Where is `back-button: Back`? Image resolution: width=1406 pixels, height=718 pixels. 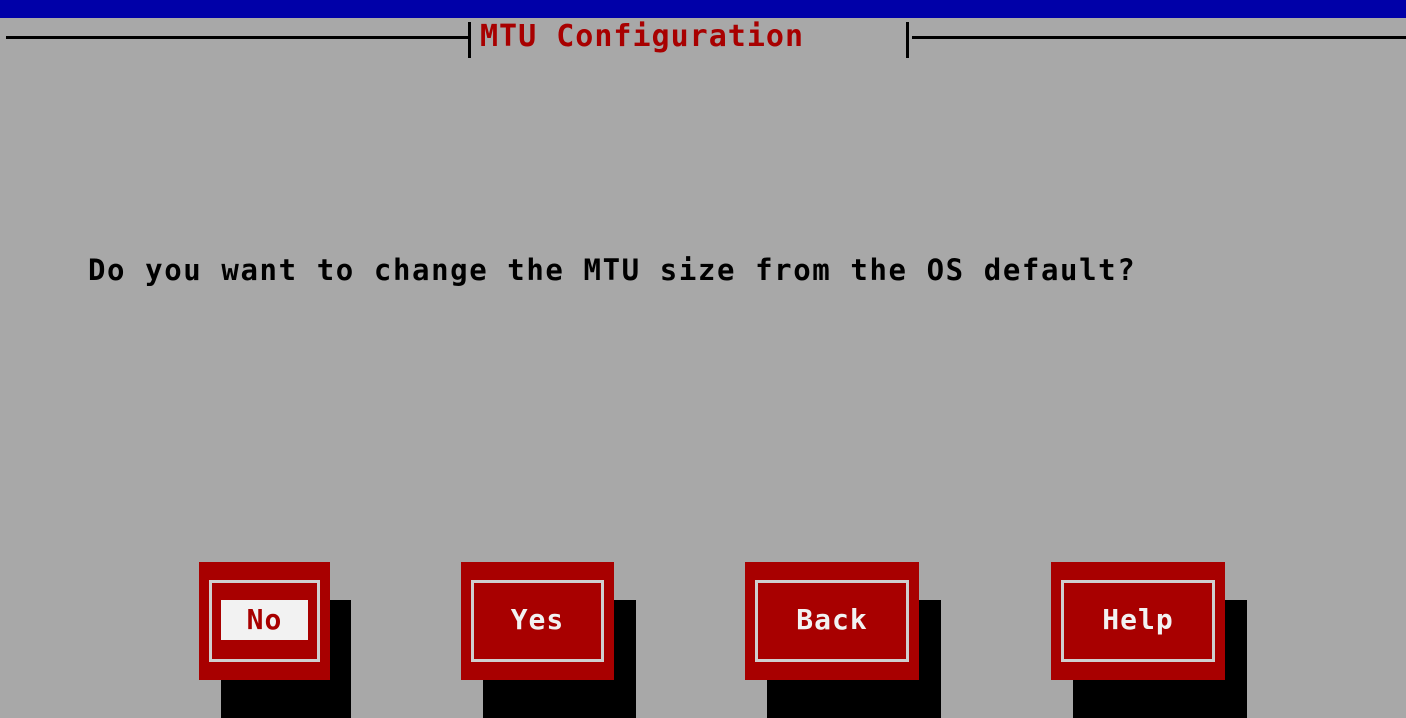 back-button: Back is located at coordinates (832, 621).